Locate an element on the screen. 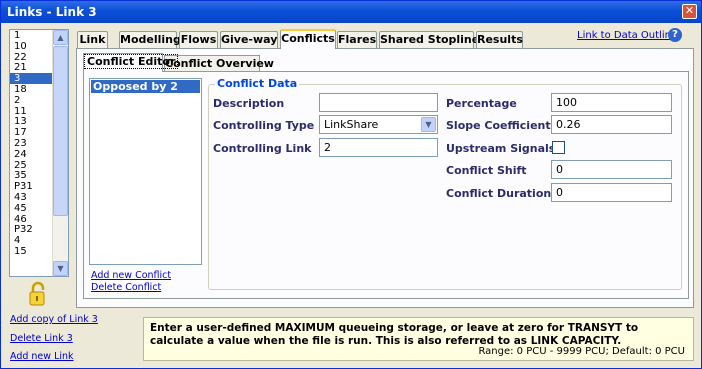 The width and height of the screenshot is (702, 369). tab-give-way: Give-way is located at coordinates (249, 39).